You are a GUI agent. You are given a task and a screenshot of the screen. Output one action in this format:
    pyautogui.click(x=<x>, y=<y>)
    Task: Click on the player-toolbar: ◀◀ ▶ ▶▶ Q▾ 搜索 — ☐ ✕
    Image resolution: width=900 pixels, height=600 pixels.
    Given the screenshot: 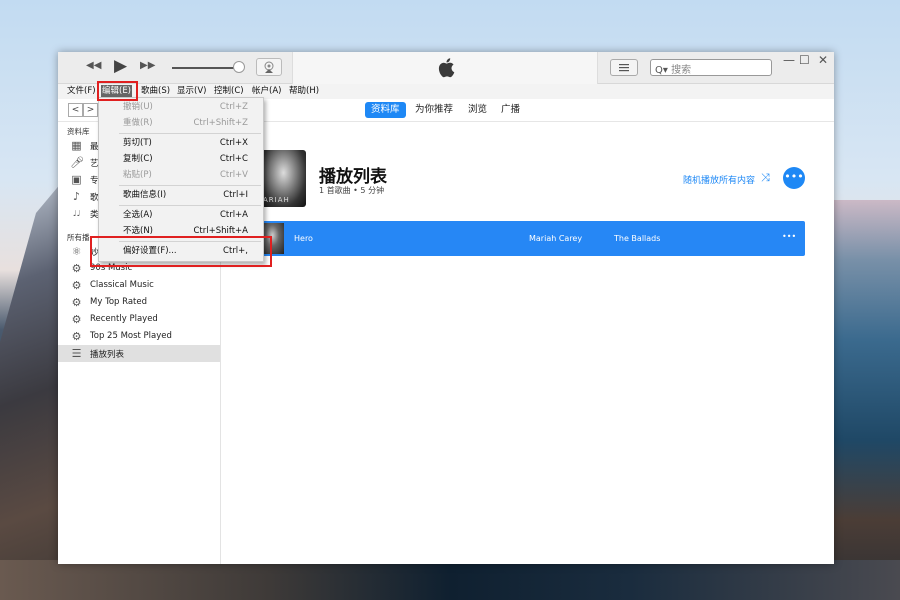 What is the action you would take?
    pyautogui.click(x=446, y=68)
    